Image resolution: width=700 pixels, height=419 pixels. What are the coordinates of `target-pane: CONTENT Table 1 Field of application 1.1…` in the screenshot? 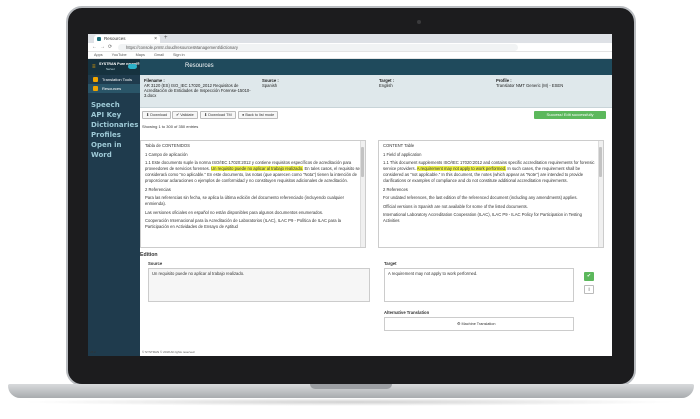 It's located at (491, 194).